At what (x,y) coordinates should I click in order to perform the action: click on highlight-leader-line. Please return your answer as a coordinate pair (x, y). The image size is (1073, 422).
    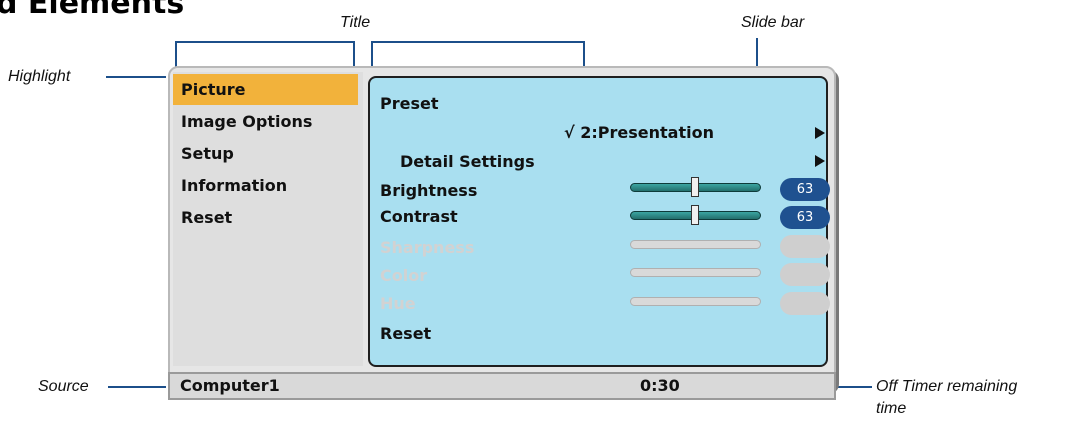
    Looking at the image, I should click on (136, 77).